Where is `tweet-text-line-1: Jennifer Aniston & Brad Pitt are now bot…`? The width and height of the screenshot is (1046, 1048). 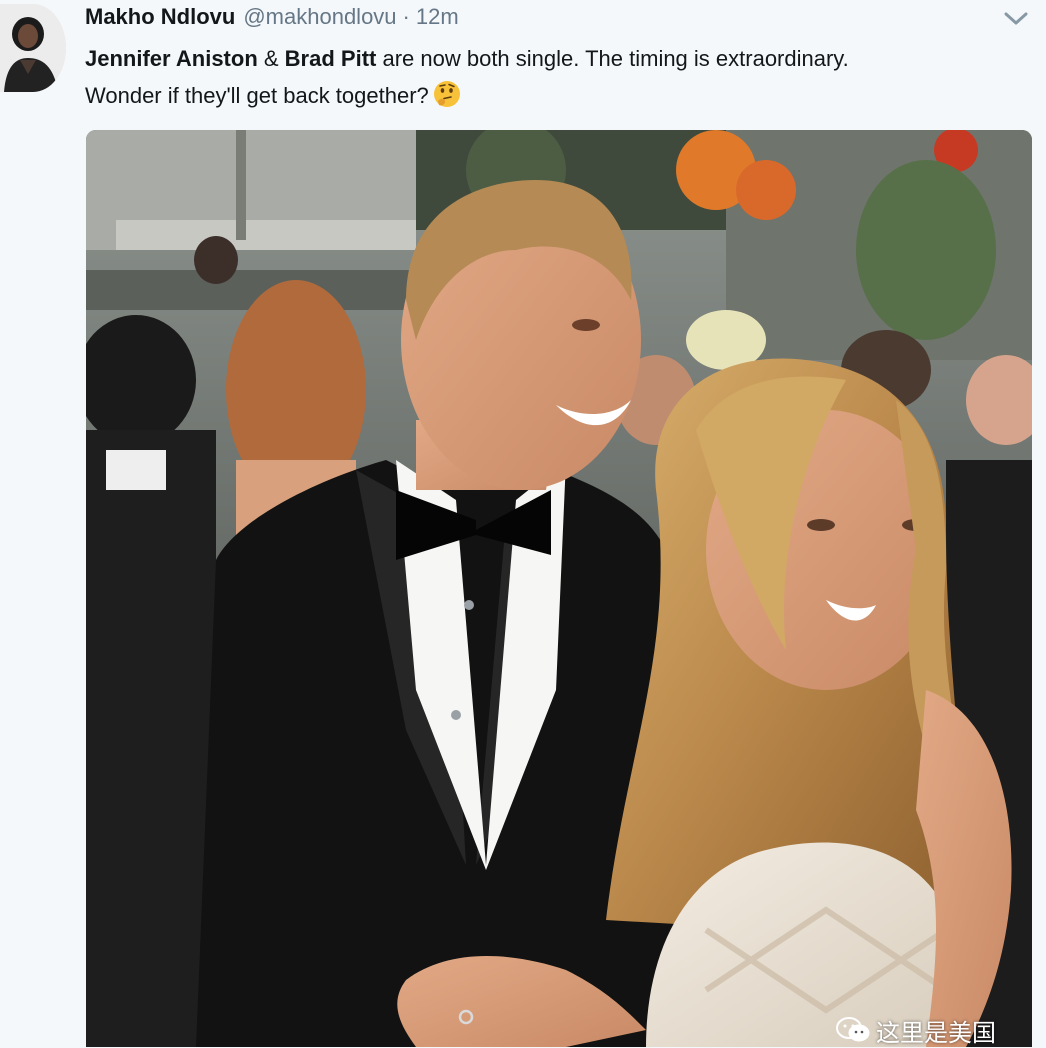
tweet-text-line-1: Jennifer Aniston & Brad Pitt are now bot… is located at coordinates (555, 58).